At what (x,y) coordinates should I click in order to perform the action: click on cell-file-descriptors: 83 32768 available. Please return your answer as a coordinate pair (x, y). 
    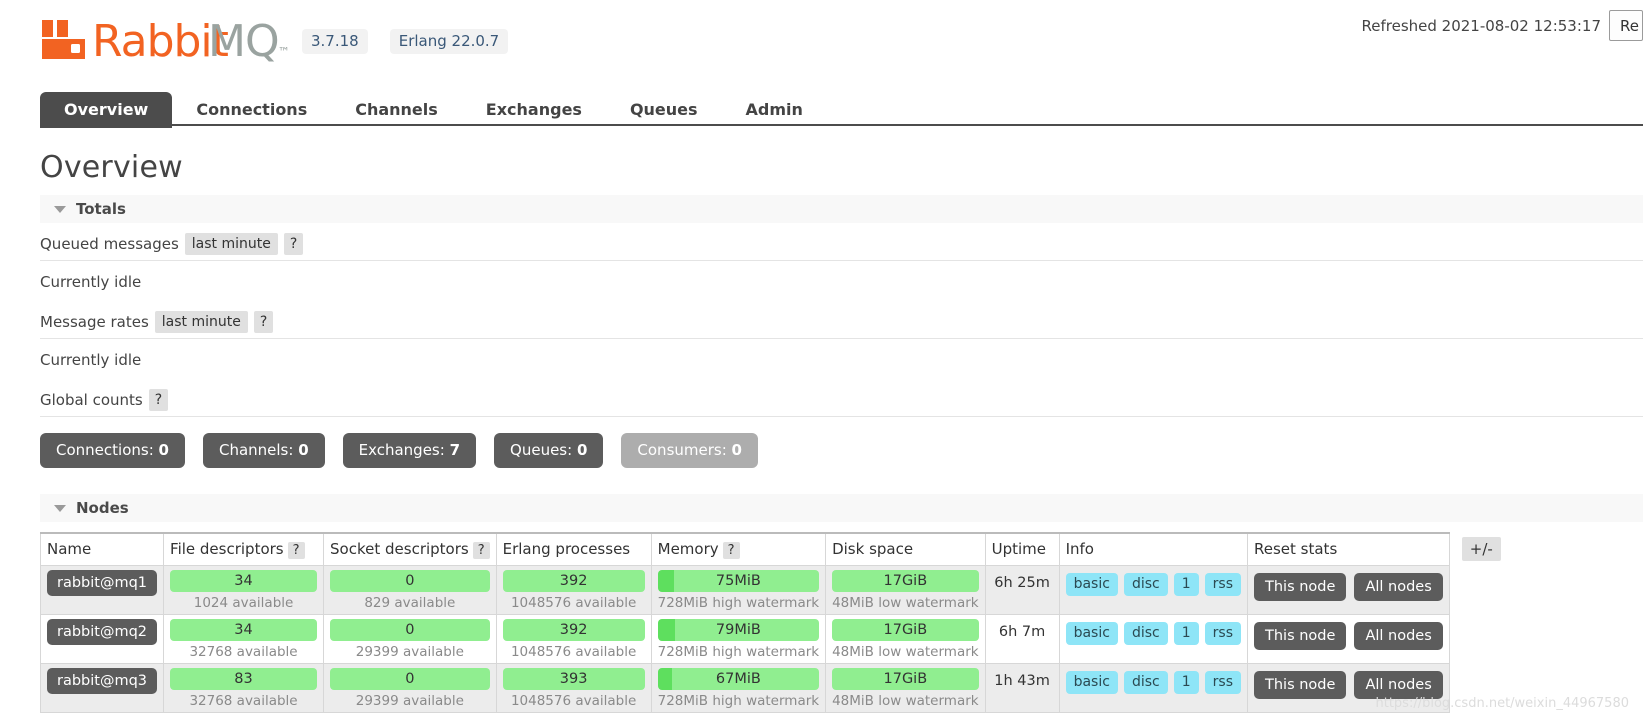
    Looking at the image, I should click on (244, 687).